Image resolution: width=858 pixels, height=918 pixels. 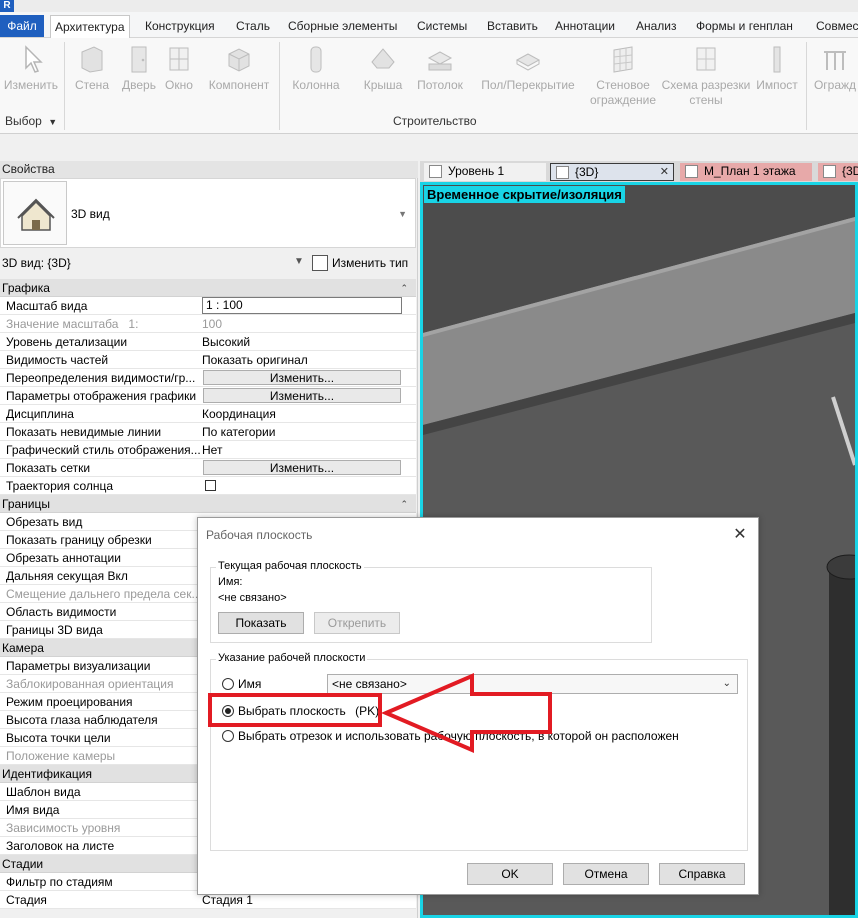 I want to click on floor-label: Пол/Перекрытие, so click(x=528, y=85).